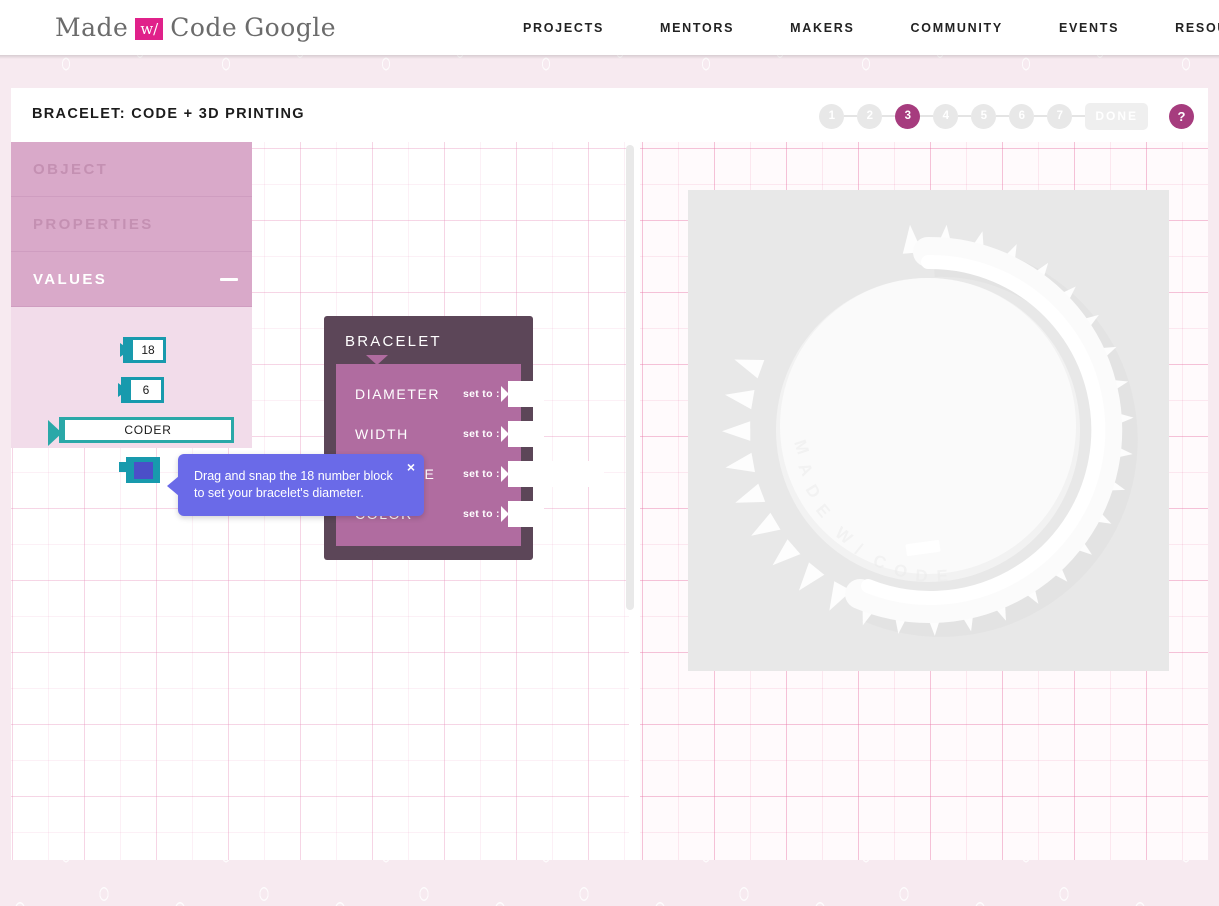 Image resolution: width=1219 pixels, height=906 pixels. I want to click on values-palette: 18 6 CODER, so click(131, 395).